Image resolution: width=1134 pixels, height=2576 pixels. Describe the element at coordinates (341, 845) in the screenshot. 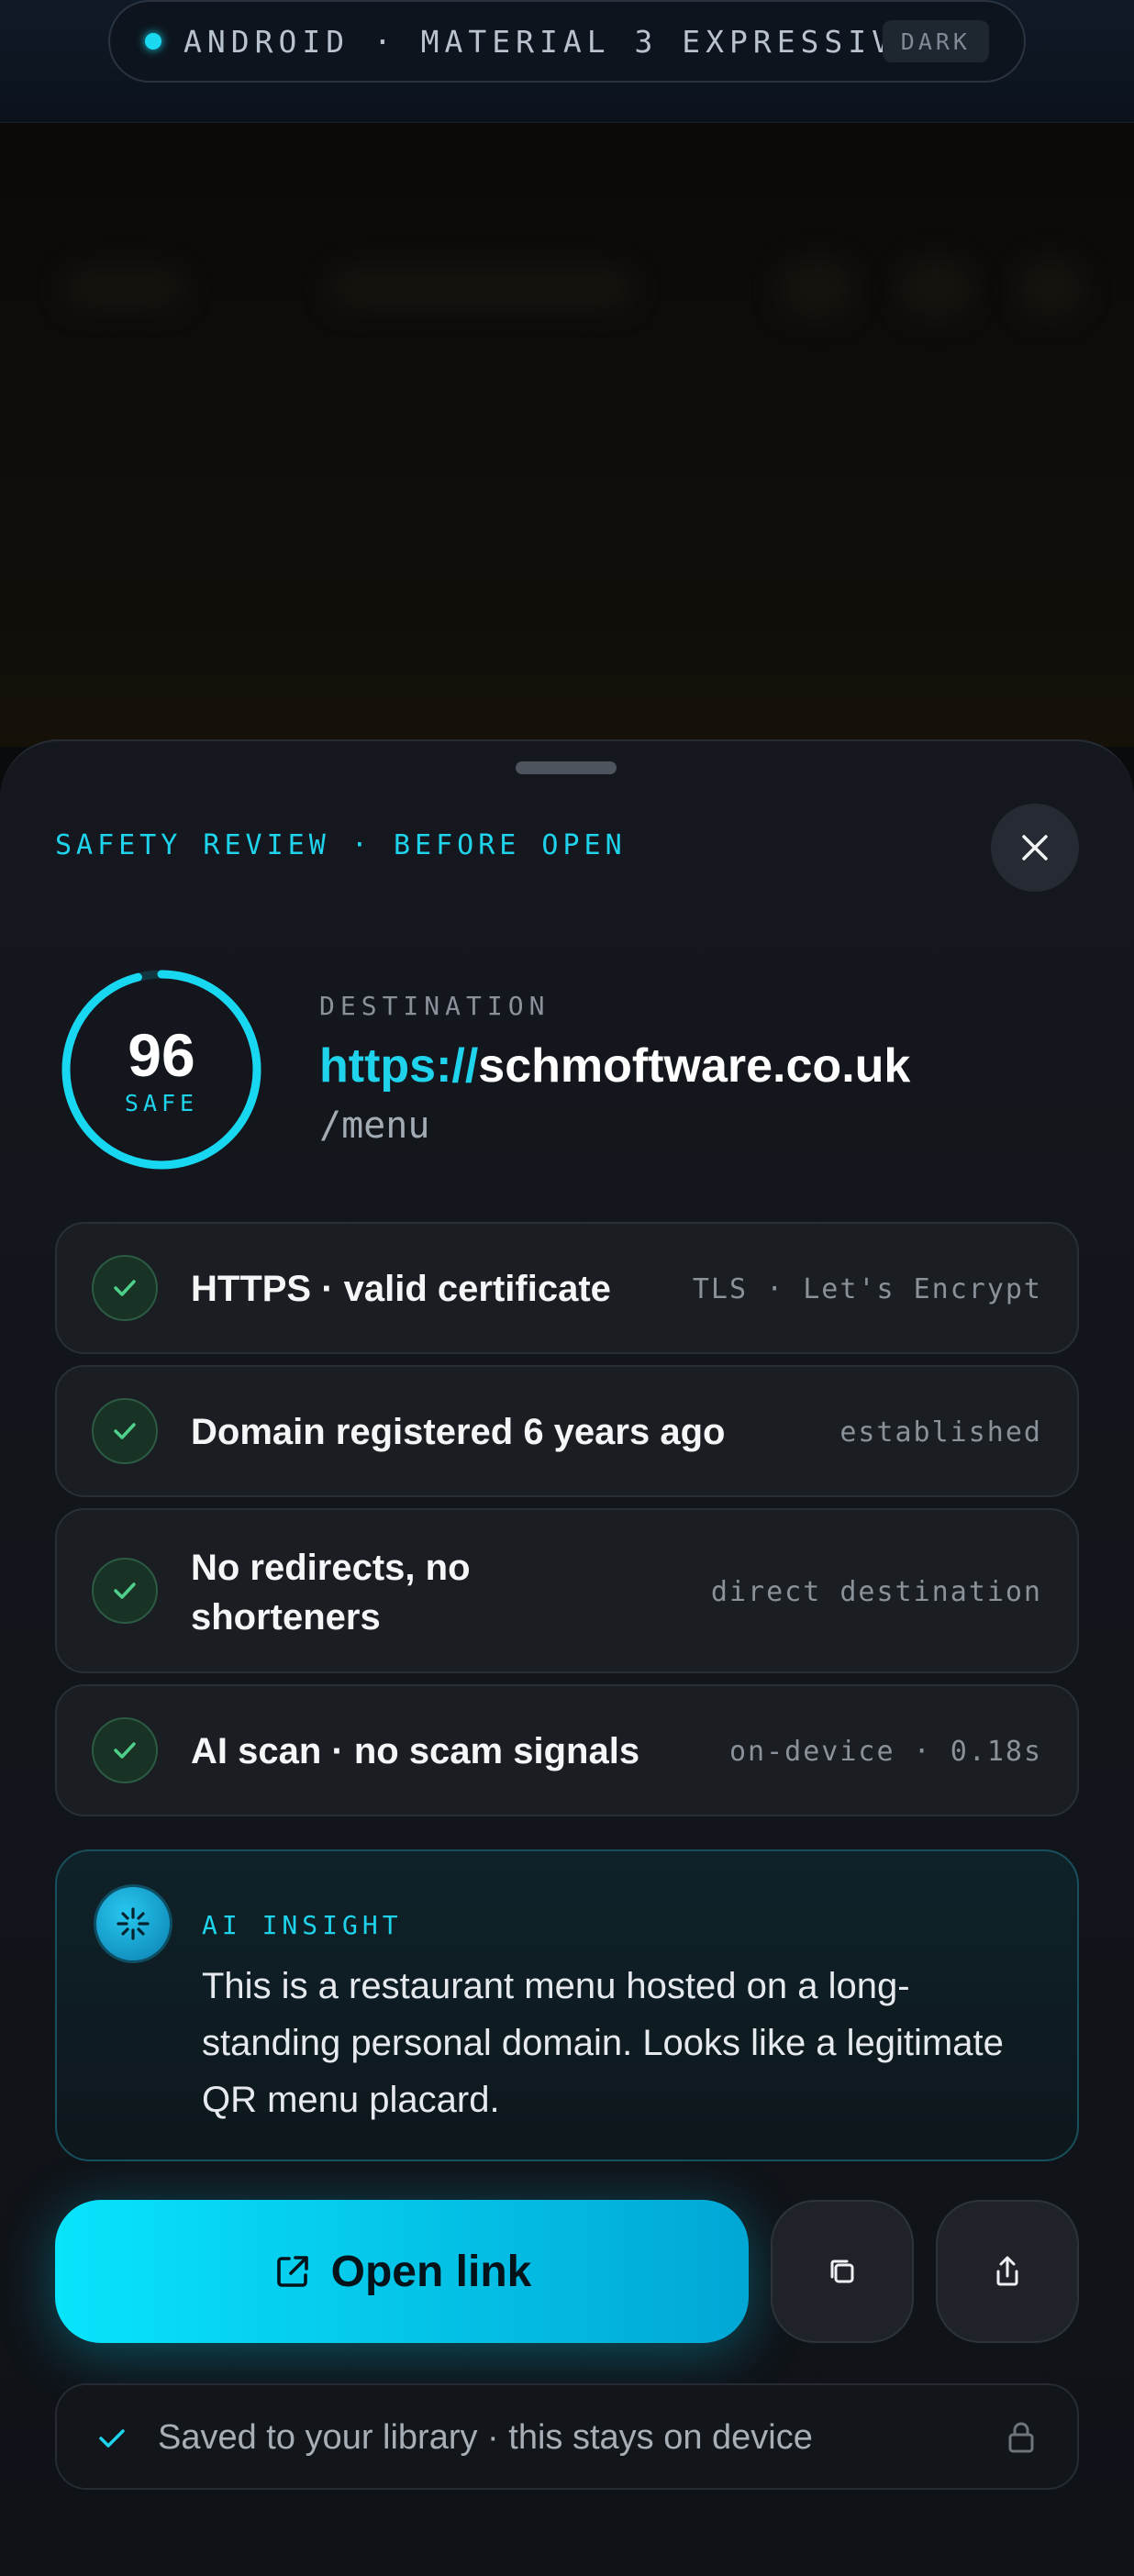

I see `sheet-title: SAFETY REVIEW · BEFORE OPEN` at that location.